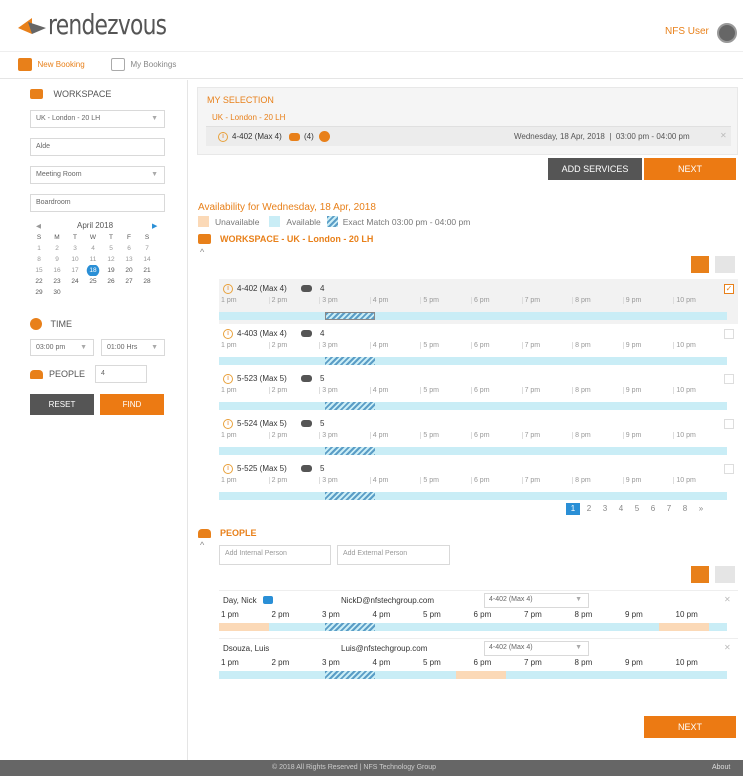 The height and width of the screenshot is (776, 743). I want to click on calendar-day: 24, so click(75, 281).